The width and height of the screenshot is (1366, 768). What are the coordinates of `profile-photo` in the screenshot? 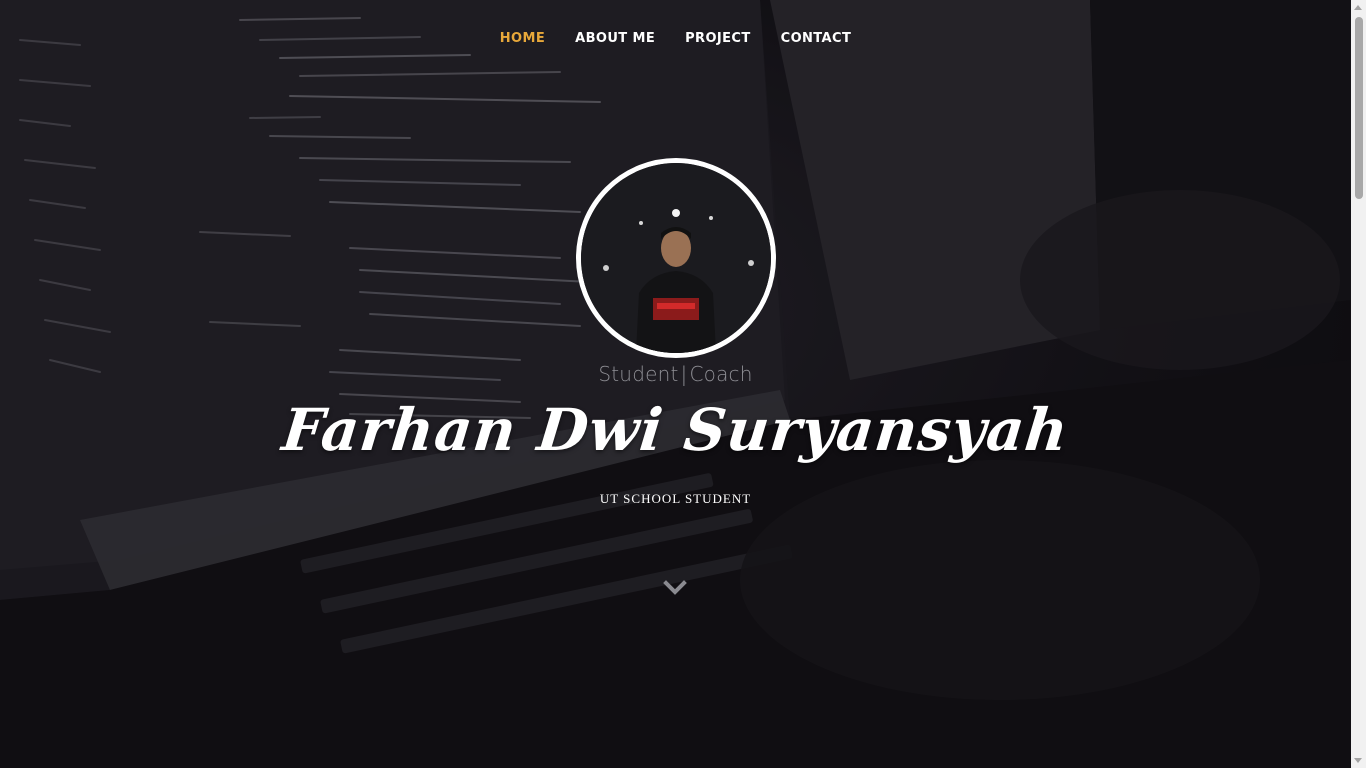 It's located at (676, 258).